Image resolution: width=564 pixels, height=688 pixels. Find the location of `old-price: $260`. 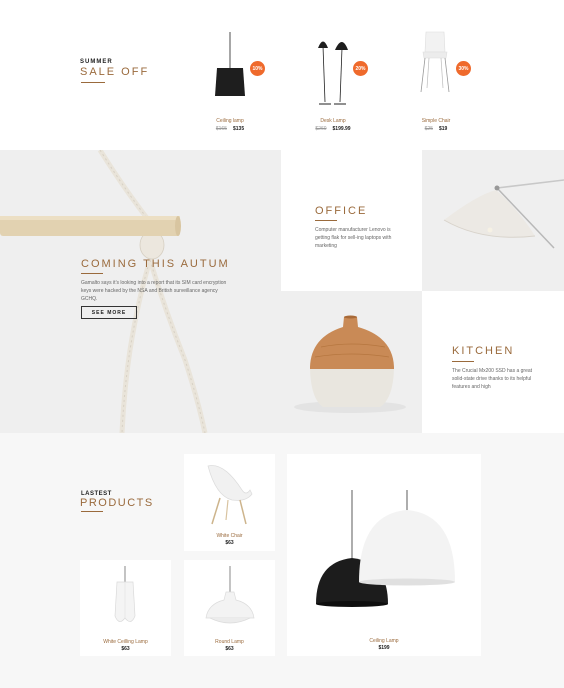

old-price: $260 is located at coordinates (321, 129).